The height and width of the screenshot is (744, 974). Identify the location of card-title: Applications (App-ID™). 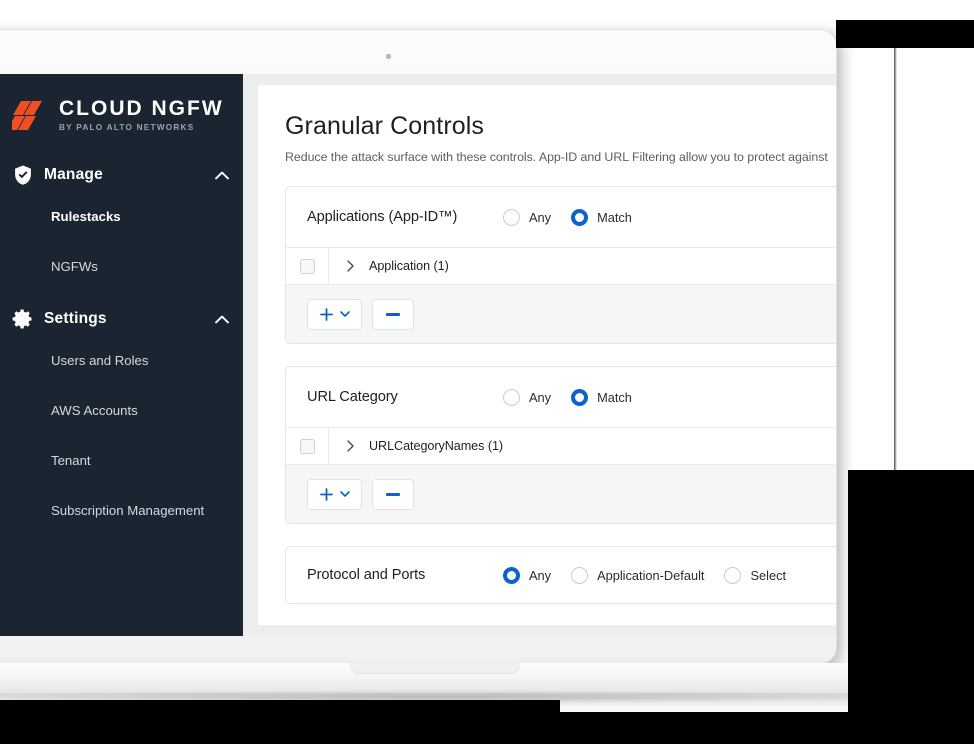
(382, 217).